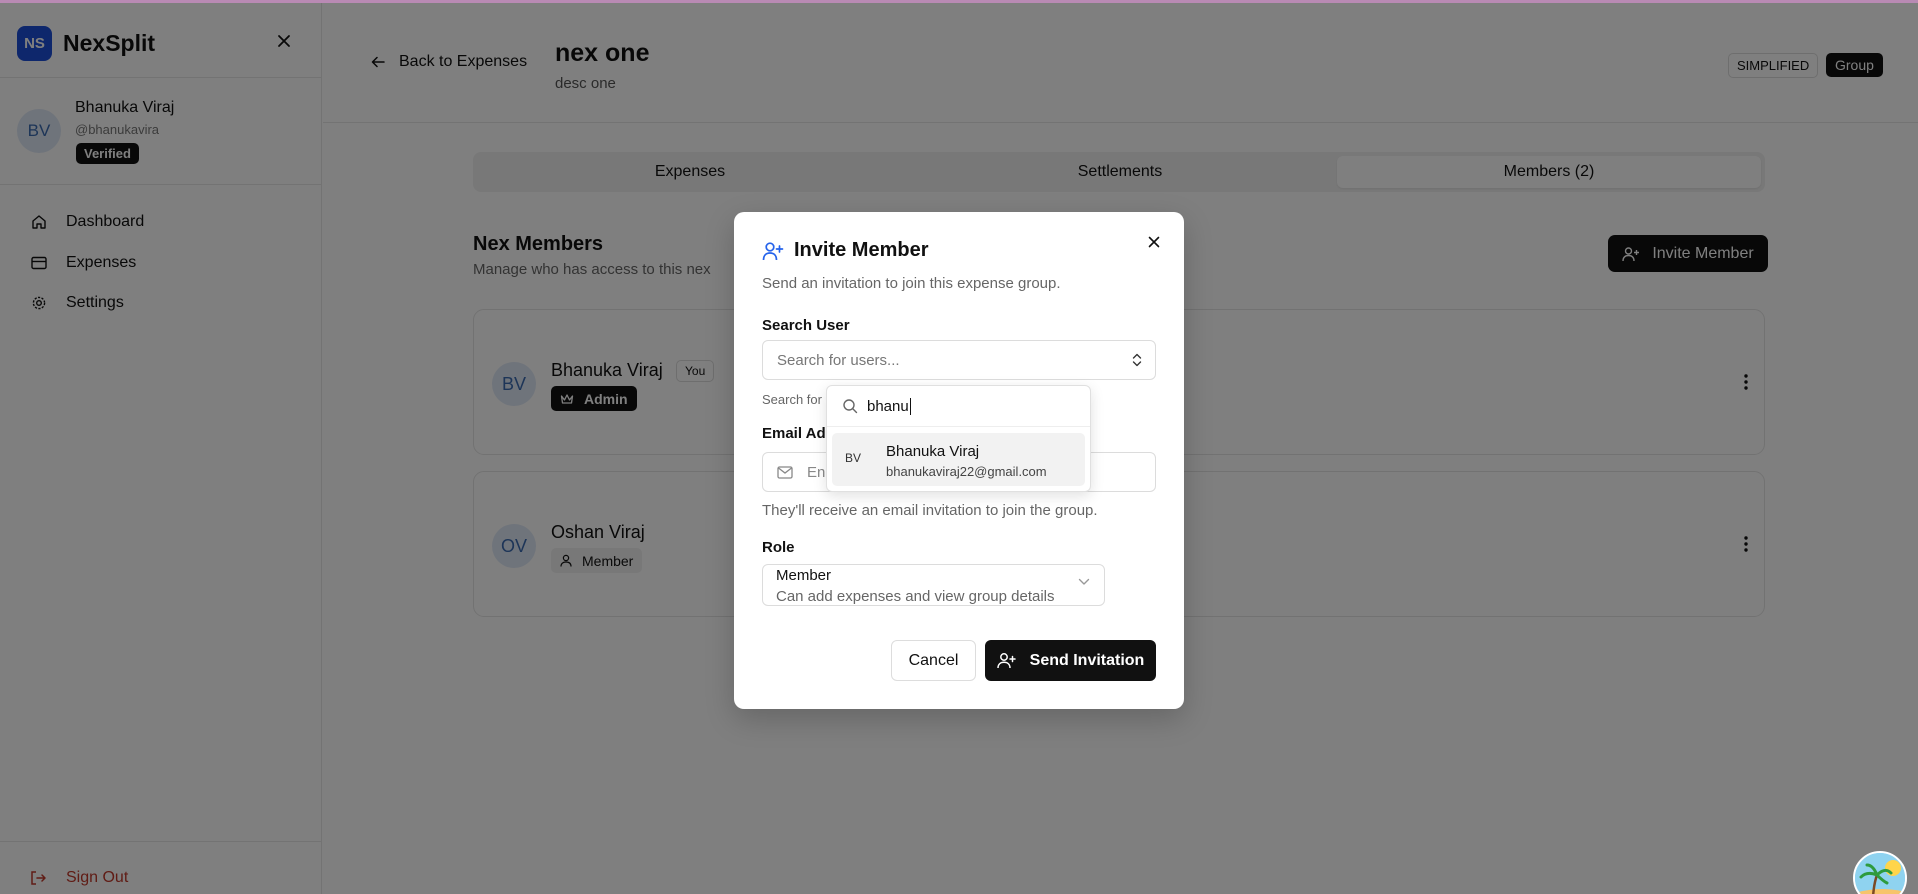 The height and width of the screenshot is (894, 1918). Describe the element at coordinates (888, 406) in the screenshot. I see `search-query: bhanu` at that location.